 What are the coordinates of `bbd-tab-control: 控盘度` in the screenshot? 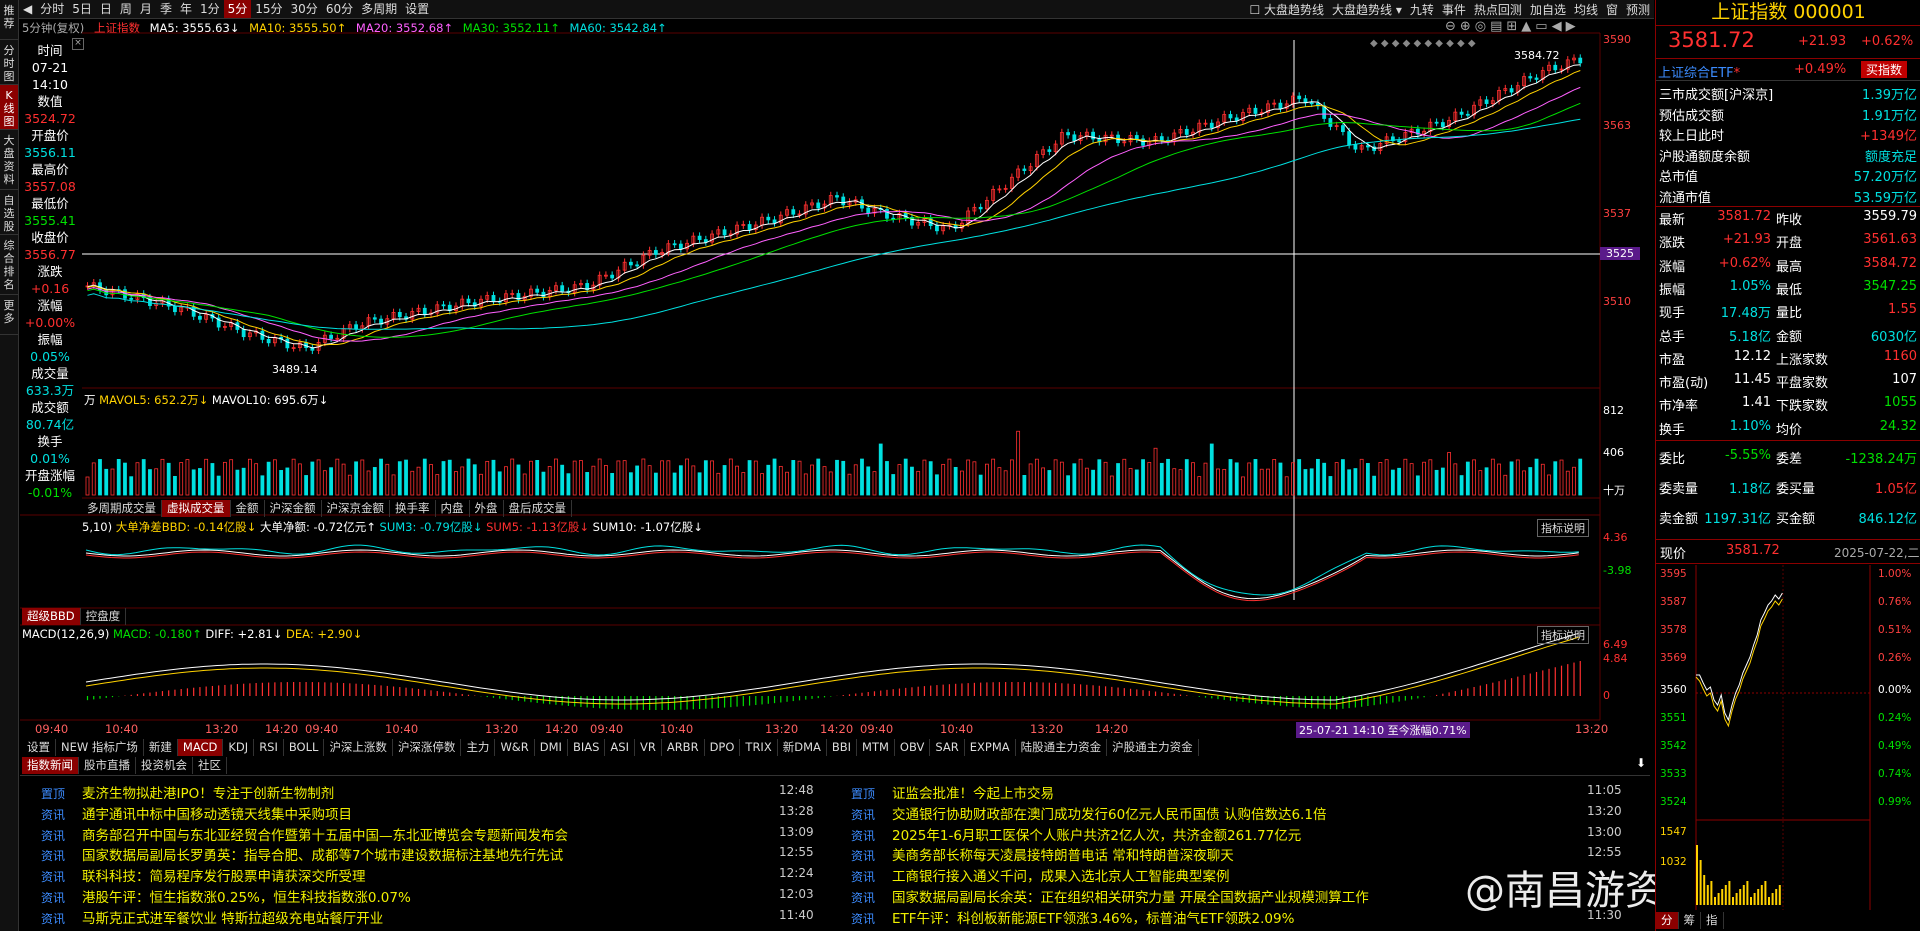 It's located at (104, 616).